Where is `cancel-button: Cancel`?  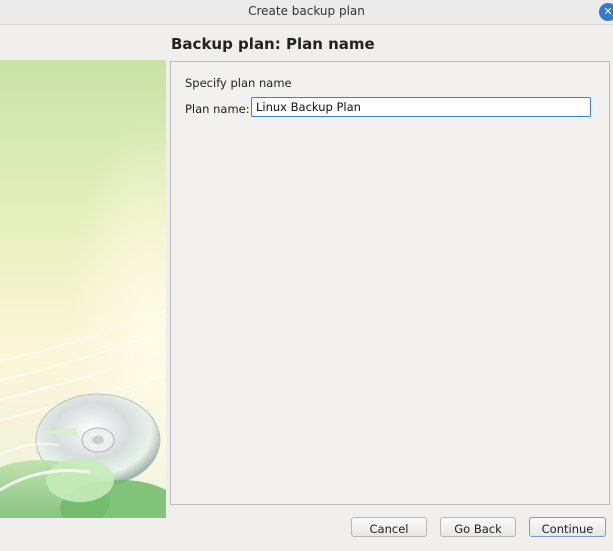
cancel-button: Cancel is located at coordinates (389, 527).